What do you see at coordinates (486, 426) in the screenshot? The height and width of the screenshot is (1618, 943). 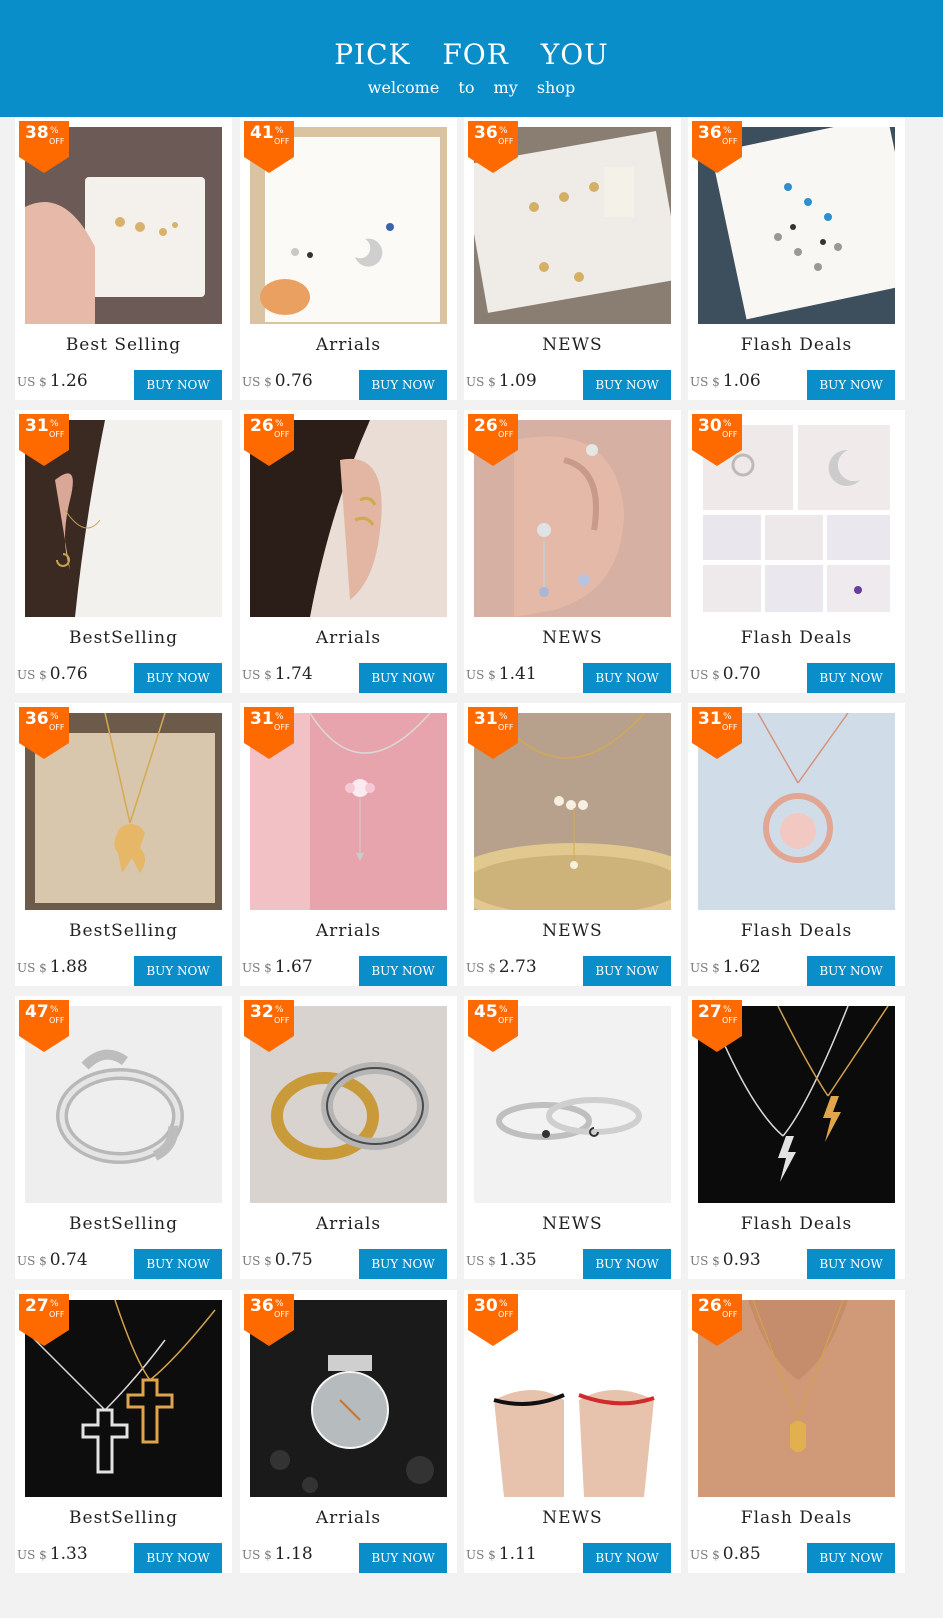 I see `discount-value: 26` at bounding box center [486, 426].